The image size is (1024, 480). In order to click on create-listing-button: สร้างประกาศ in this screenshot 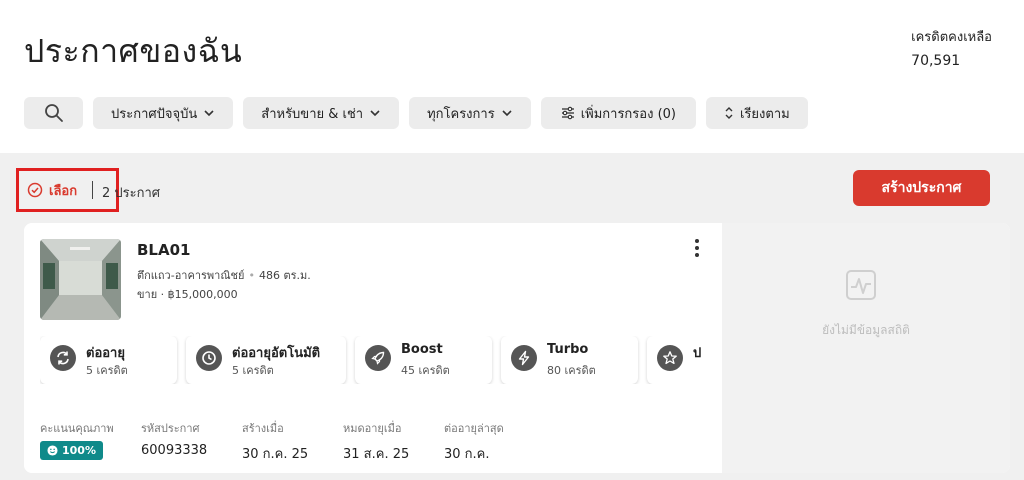, I will do `click(921, 188)`.